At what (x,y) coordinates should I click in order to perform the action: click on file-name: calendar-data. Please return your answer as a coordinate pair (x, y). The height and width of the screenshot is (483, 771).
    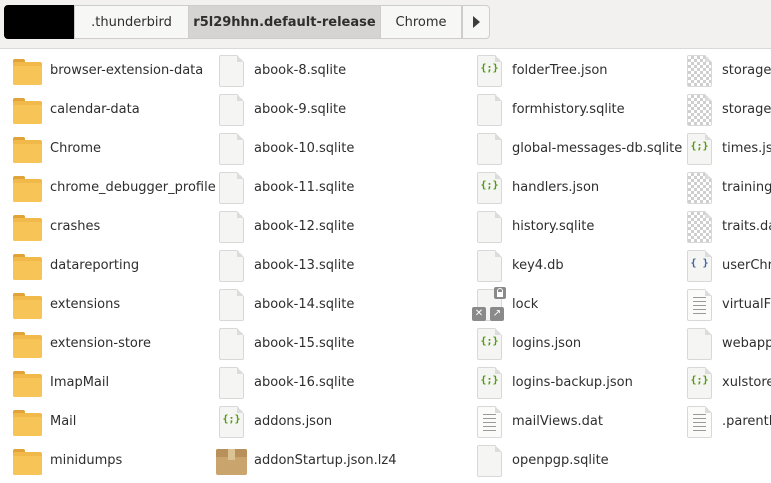
    Looking at the image, I should click on (95, 109).